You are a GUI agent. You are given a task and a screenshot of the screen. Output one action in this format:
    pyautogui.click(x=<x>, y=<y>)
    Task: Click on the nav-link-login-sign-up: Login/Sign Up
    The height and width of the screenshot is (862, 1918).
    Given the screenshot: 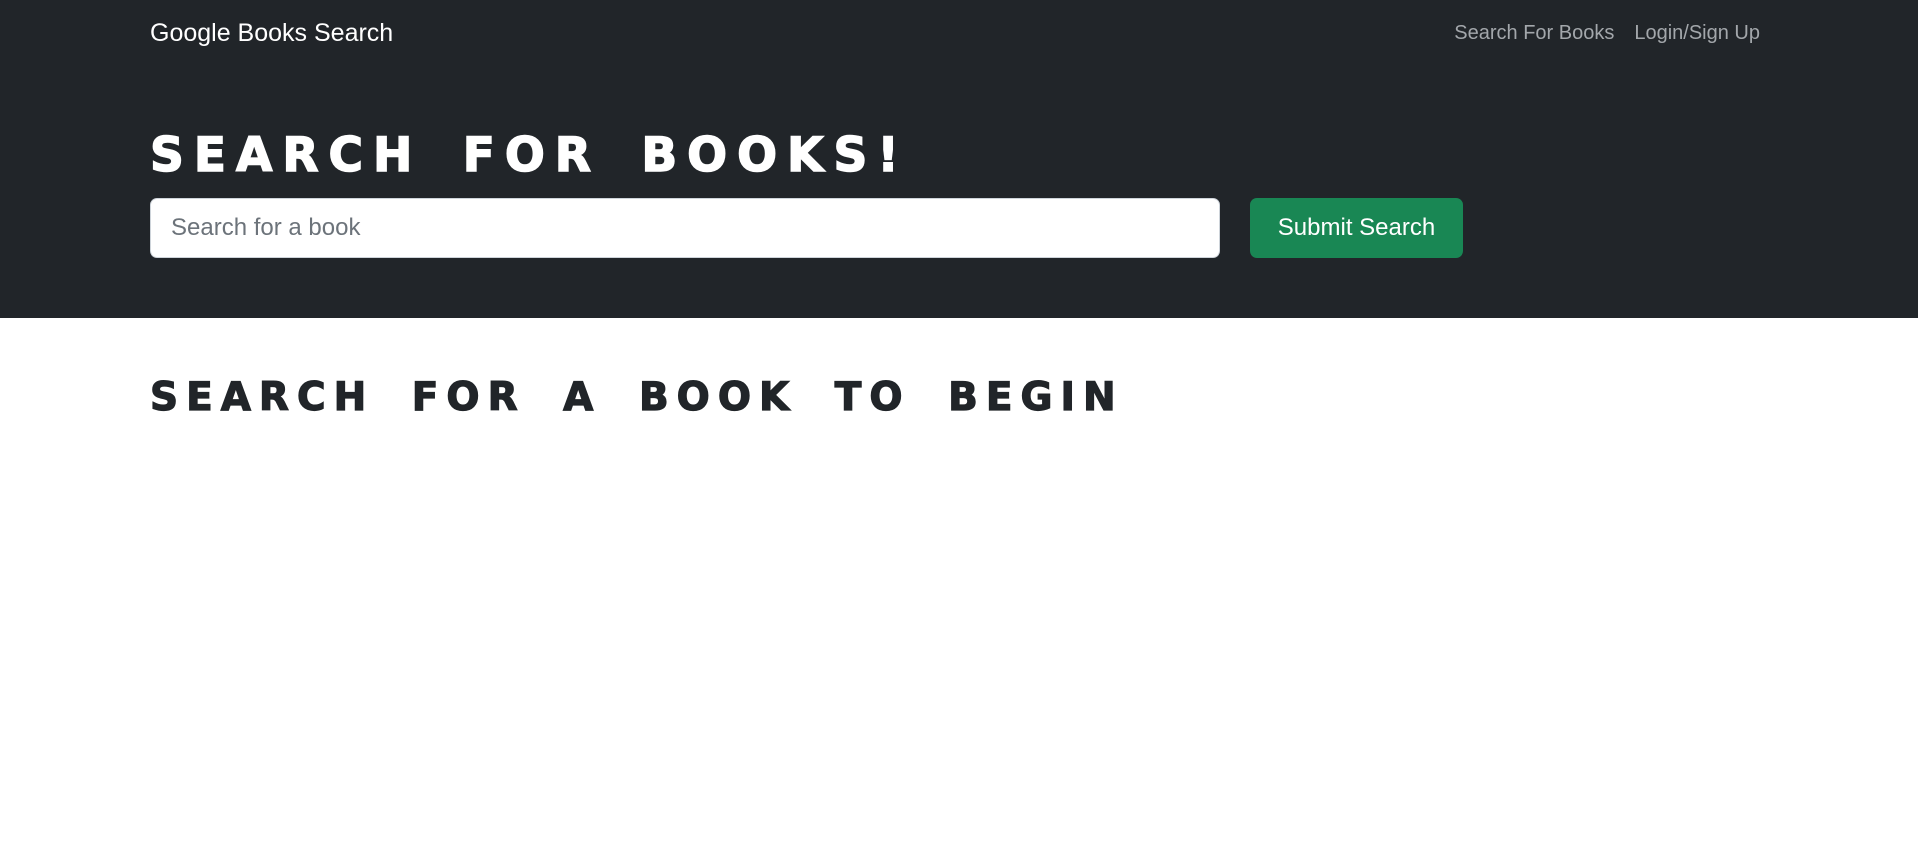 What is the action you would take?
    pyautogui.click(x=1697, y=33)
    